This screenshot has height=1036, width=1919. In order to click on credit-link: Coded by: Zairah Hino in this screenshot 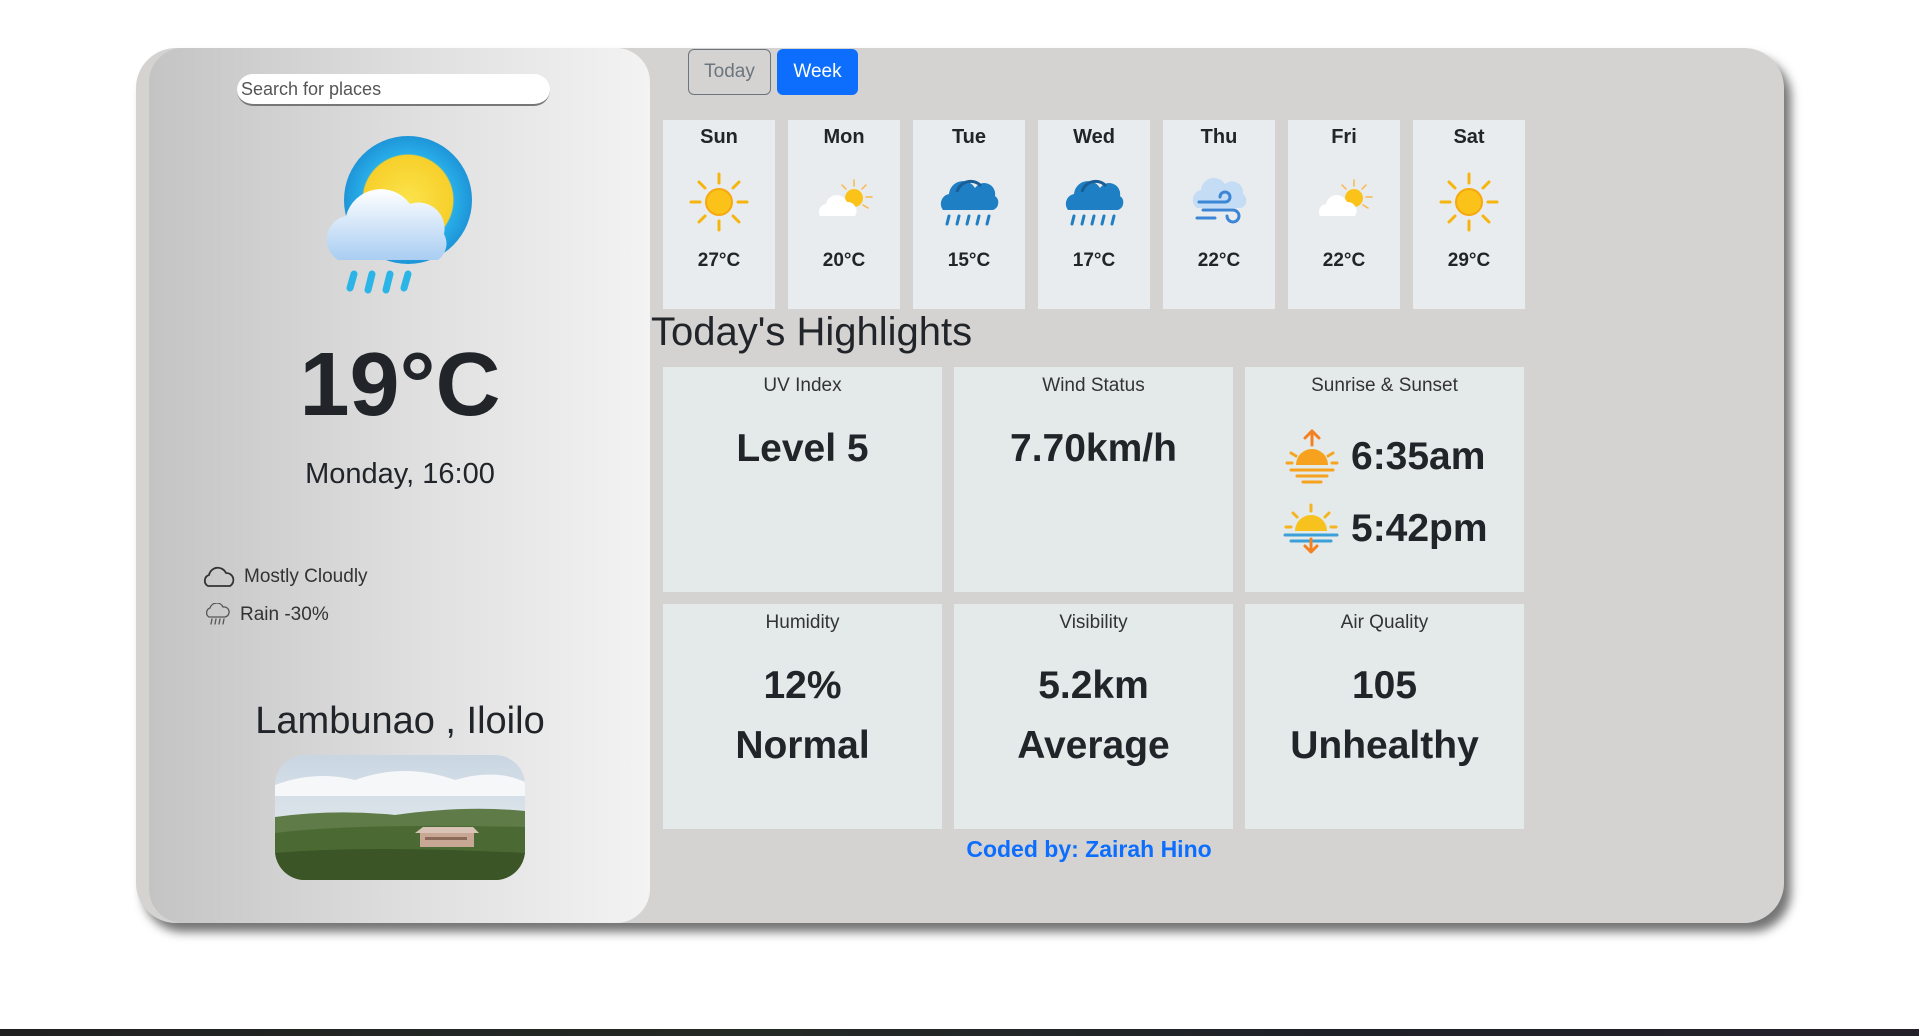, I will do `click(1089, 849)`.